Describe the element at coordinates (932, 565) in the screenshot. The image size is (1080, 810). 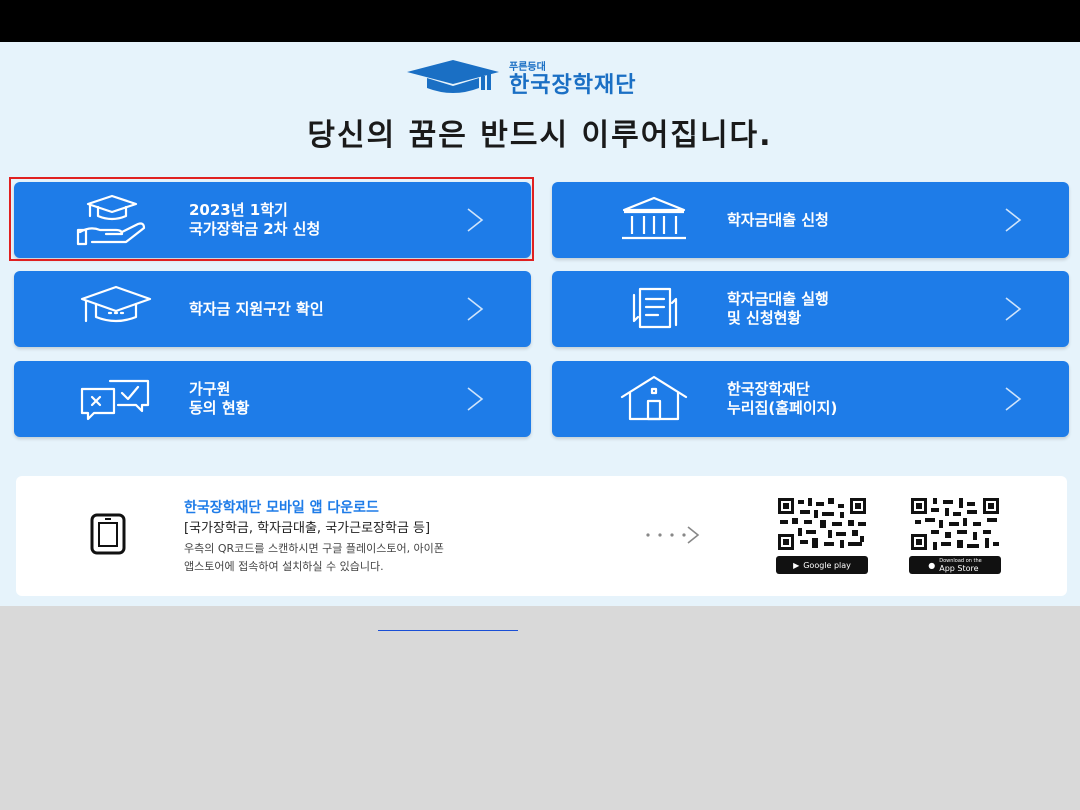
I see `apple-icon: ●` at that location.